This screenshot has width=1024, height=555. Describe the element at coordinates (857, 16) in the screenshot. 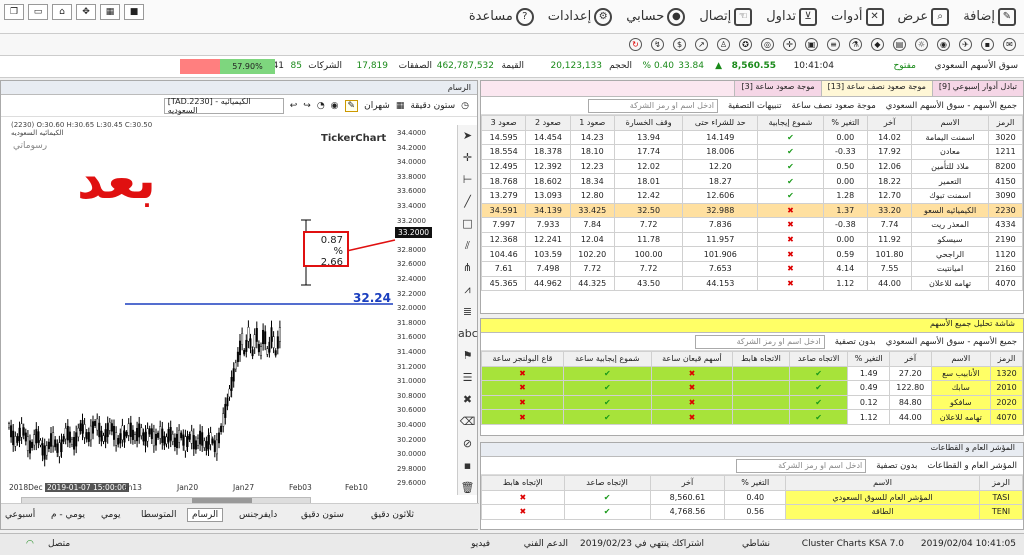

I see `menu-tools: ✕ أدوات` at that location.